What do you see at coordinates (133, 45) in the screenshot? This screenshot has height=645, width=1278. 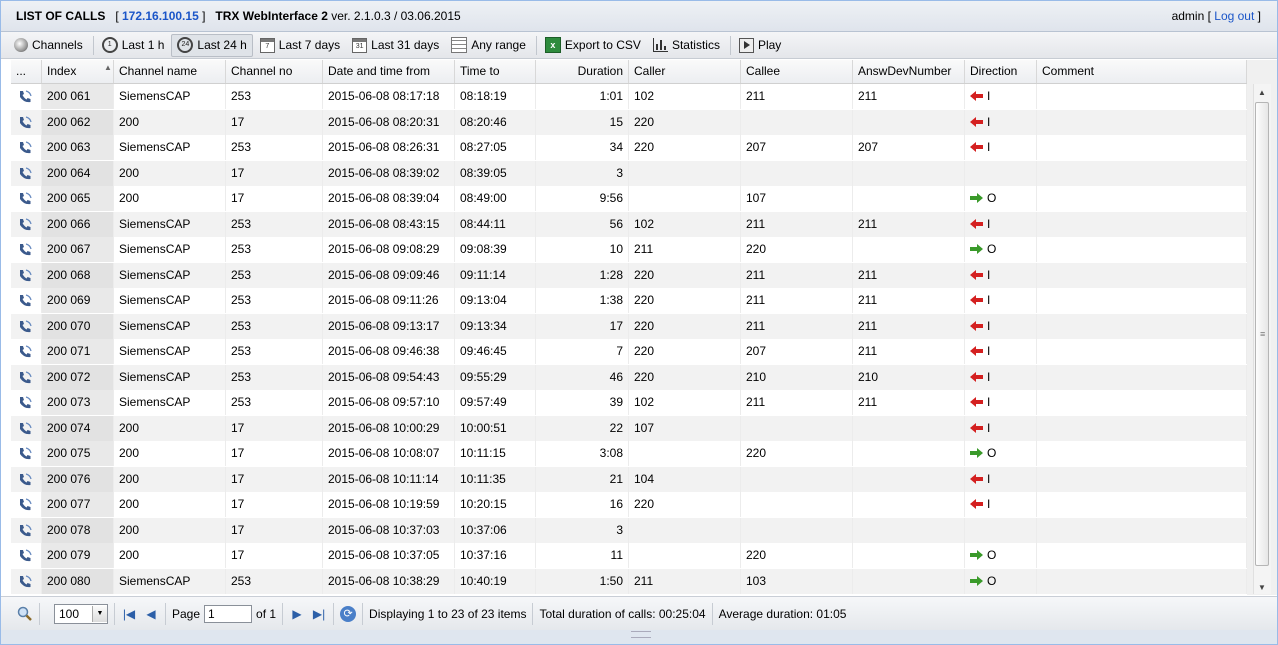 I see `last-1h-button: 1 Last 1 h` at bounding box center [133, 45].